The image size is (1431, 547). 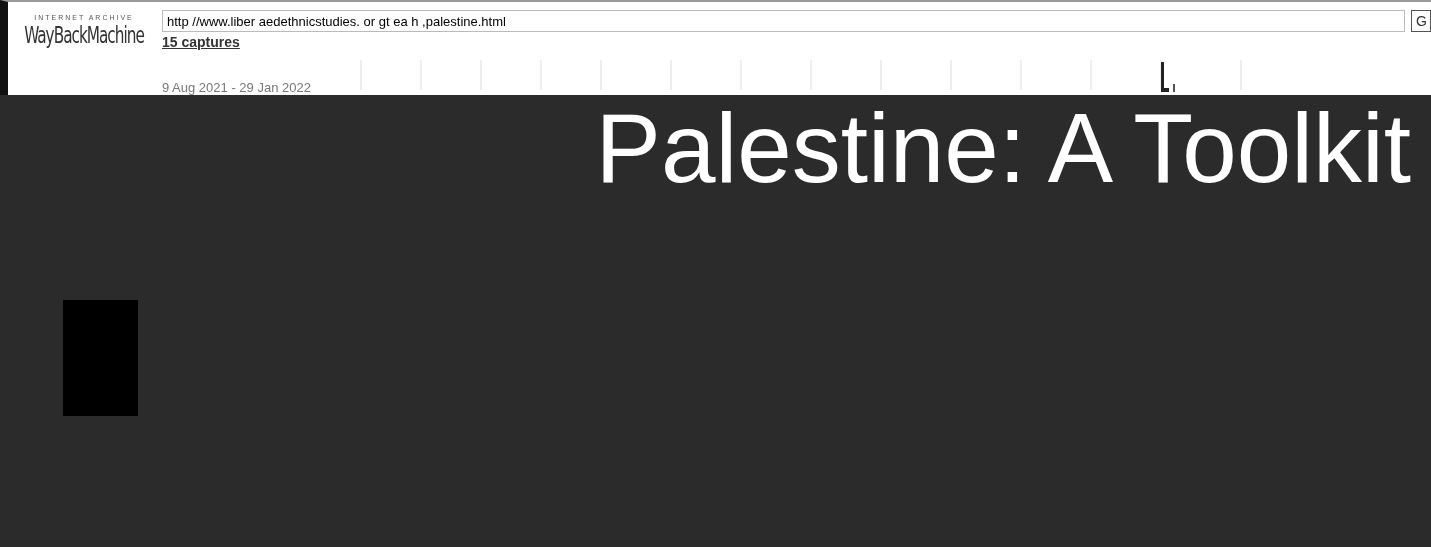 I want to click on go-button: G, so click(x=1421, y=21).